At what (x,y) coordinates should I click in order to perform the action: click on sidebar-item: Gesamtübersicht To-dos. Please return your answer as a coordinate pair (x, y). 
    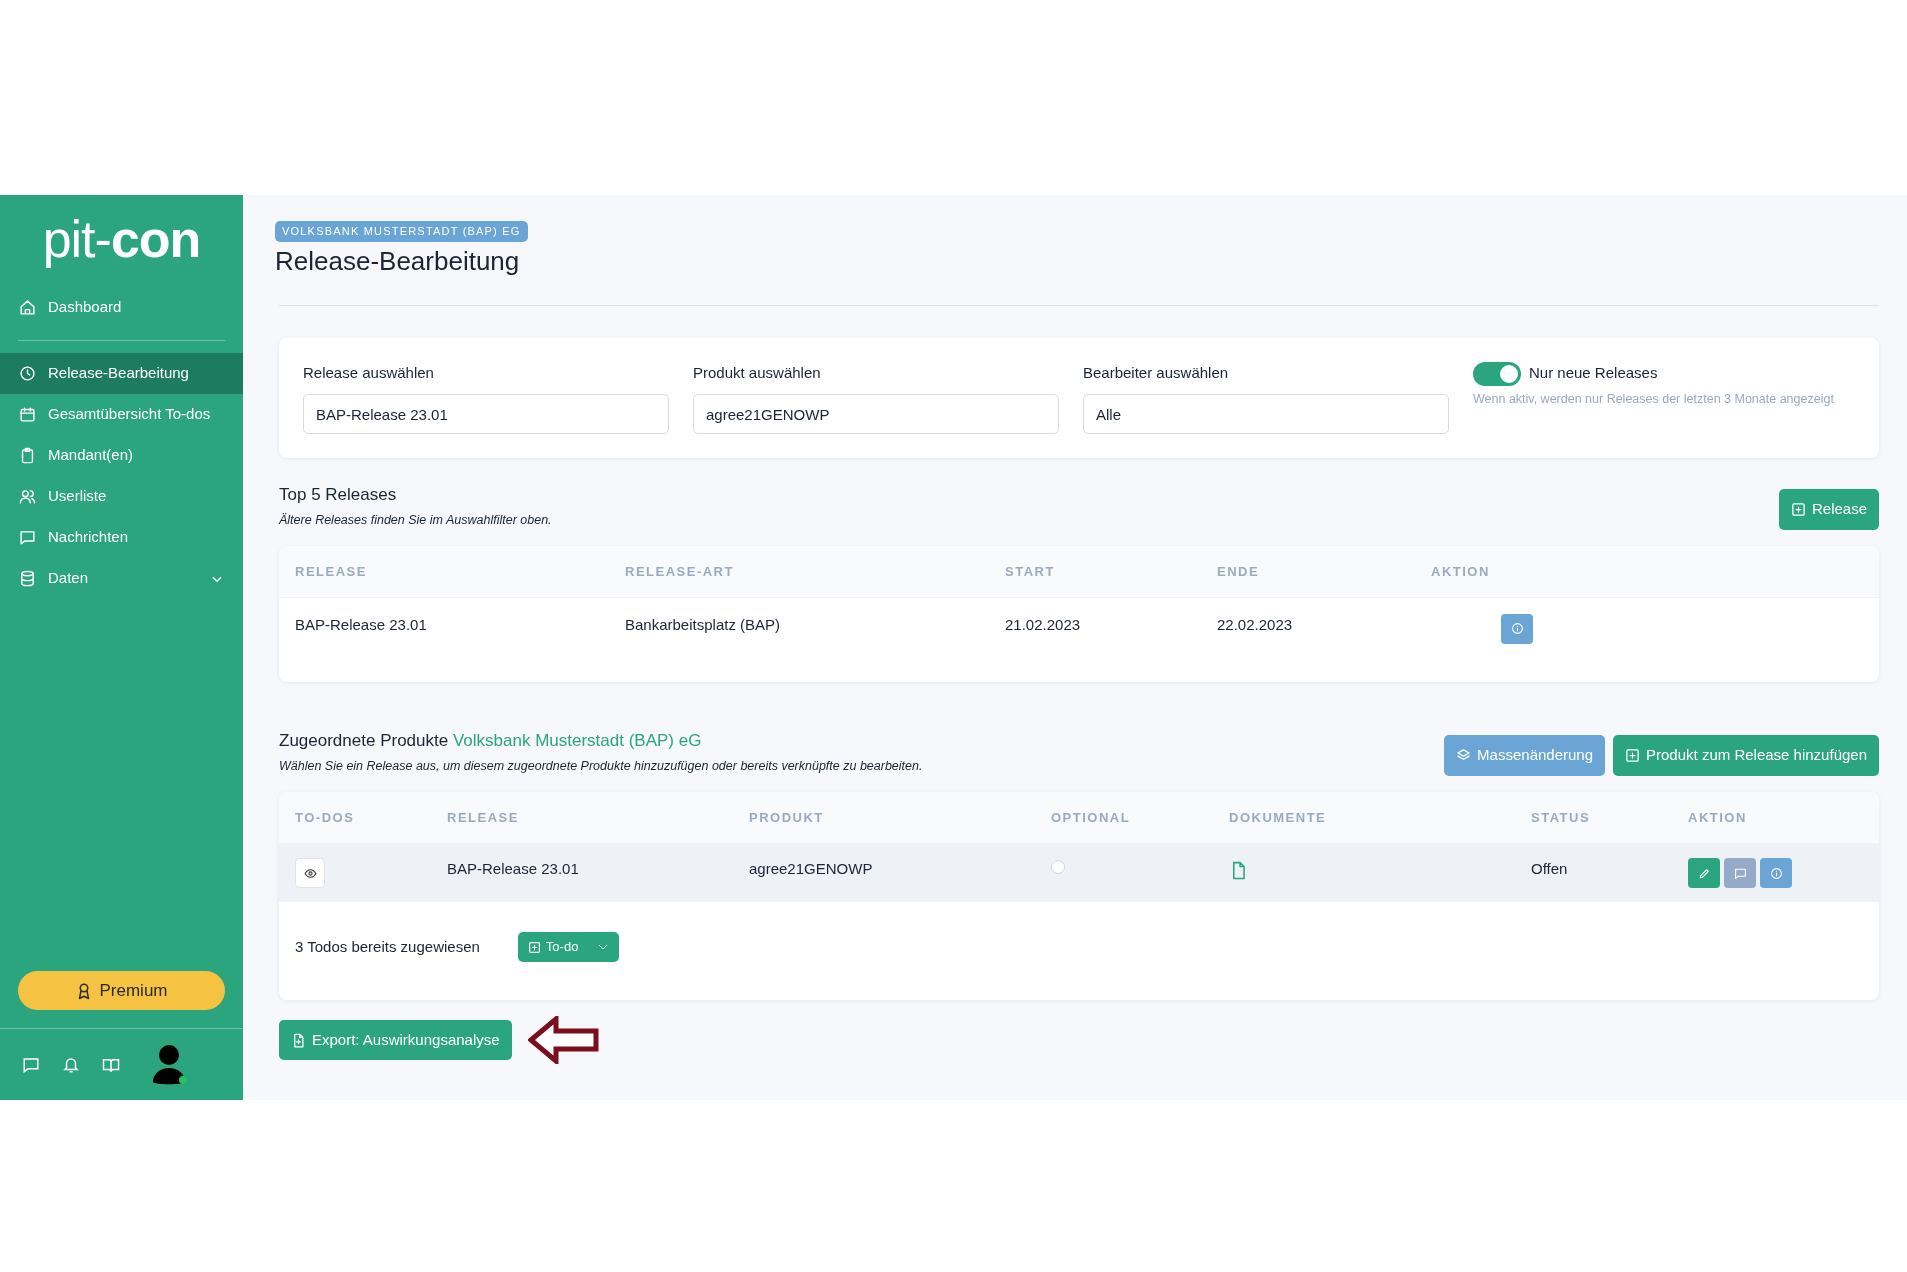
    Looking at the image, I should click on (121, 414).